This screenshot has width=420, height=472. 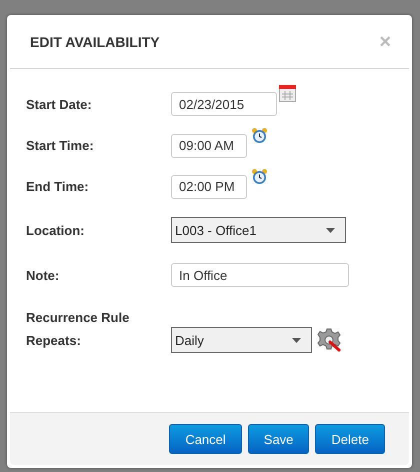 I want to click on field-label: Start Time:, so click(x=60, y=145).